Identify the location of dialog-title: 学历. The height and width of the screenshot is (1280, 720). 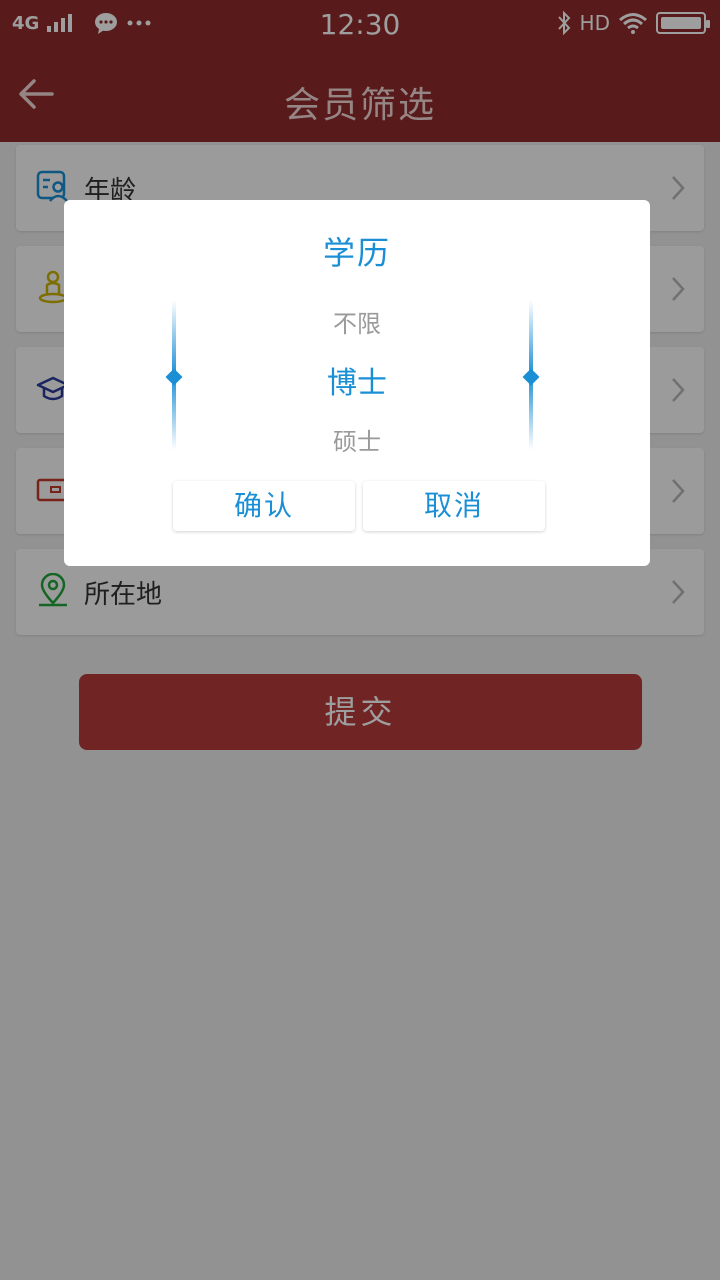
(356, 253).